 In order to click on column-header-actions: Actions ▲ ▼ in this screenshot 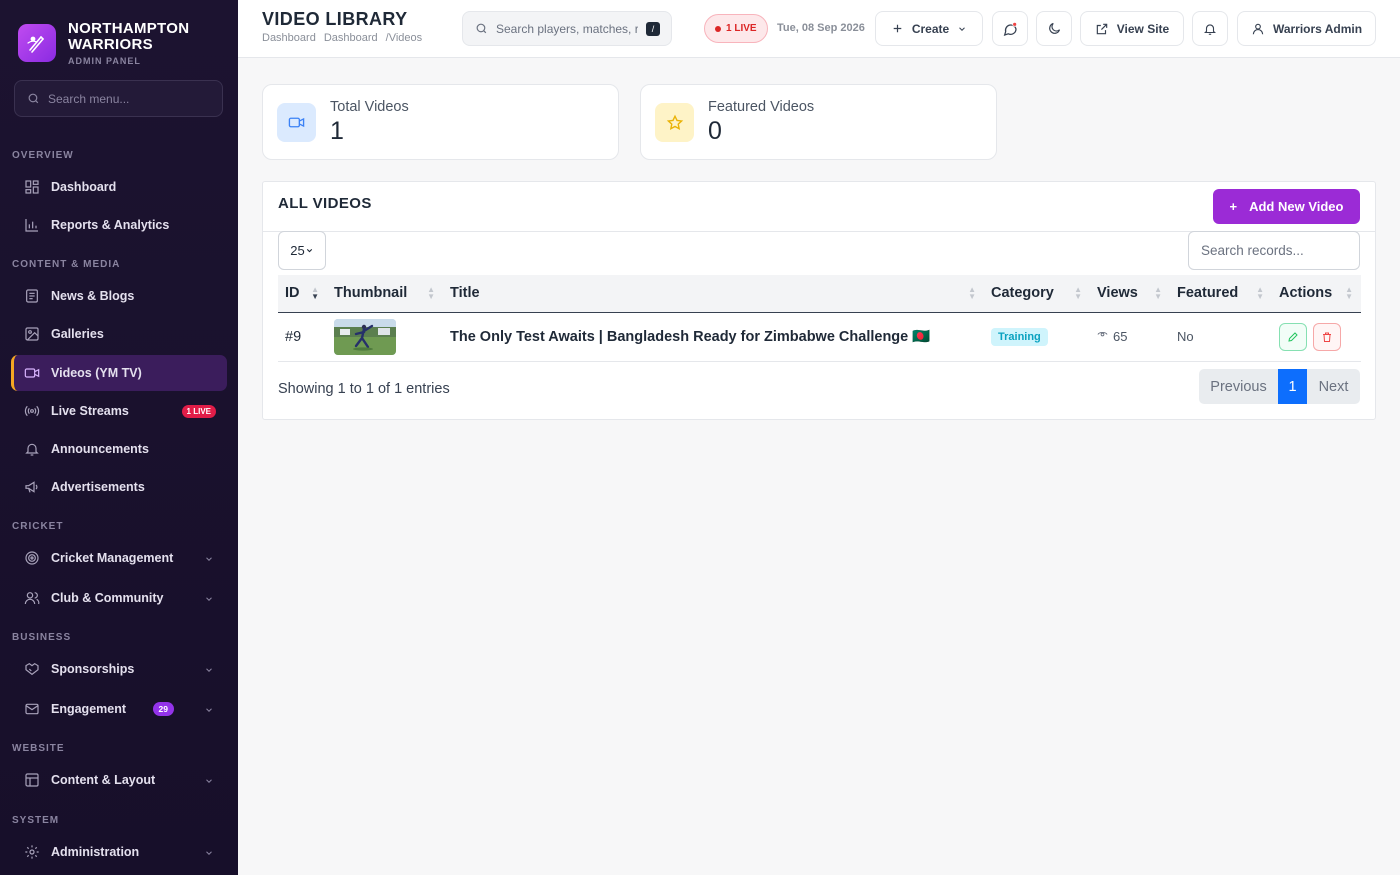, I will do `click(1316, 294)`.